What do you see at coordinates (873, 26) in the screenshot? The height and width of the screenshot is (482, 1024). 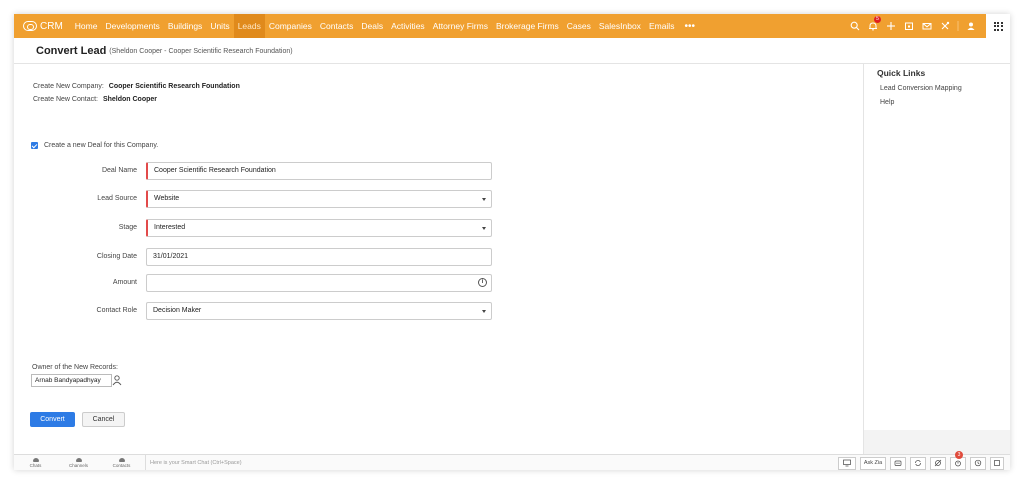 I see `notifications-bell-icon: 5` at bounding box center [873, 26].